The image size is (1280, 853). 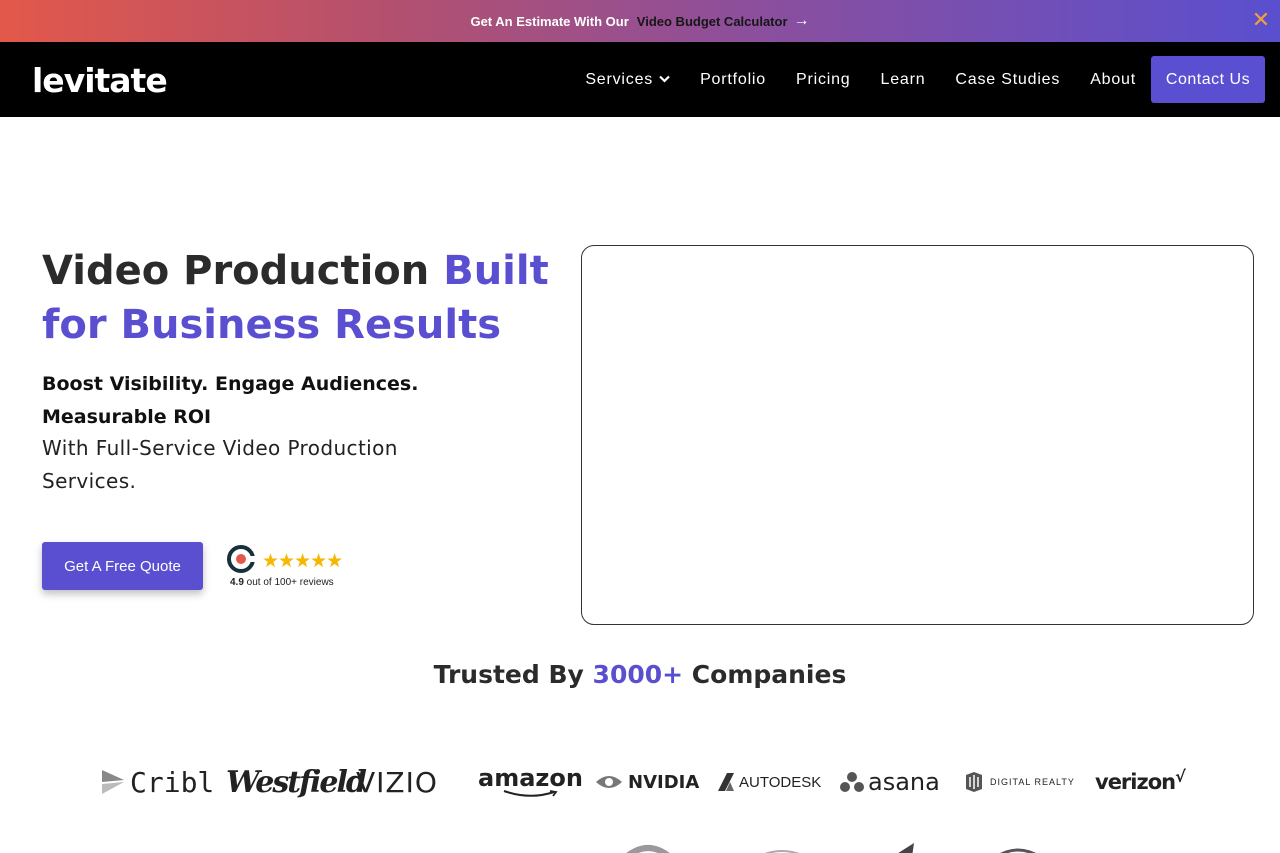 What do you see at coordinates (1135, 782) in the screenshot?
I see `logo-text: verizon` at bounding box center [1135, 782].